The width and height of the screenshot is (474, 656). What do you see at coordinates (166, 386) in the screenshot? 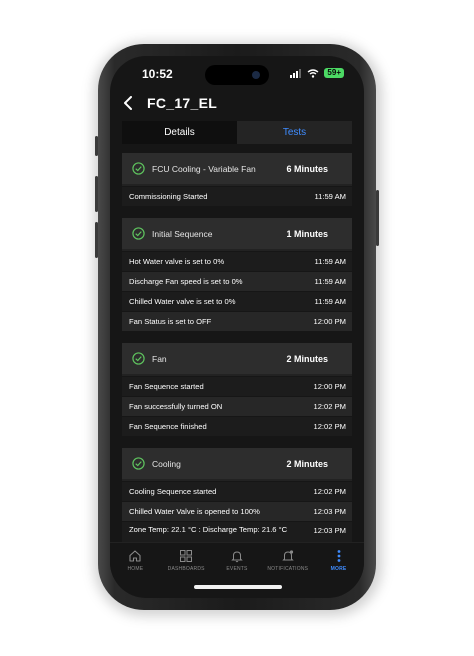
I see `log-message: Fan Sequence started` at bounding box center [166, 386].